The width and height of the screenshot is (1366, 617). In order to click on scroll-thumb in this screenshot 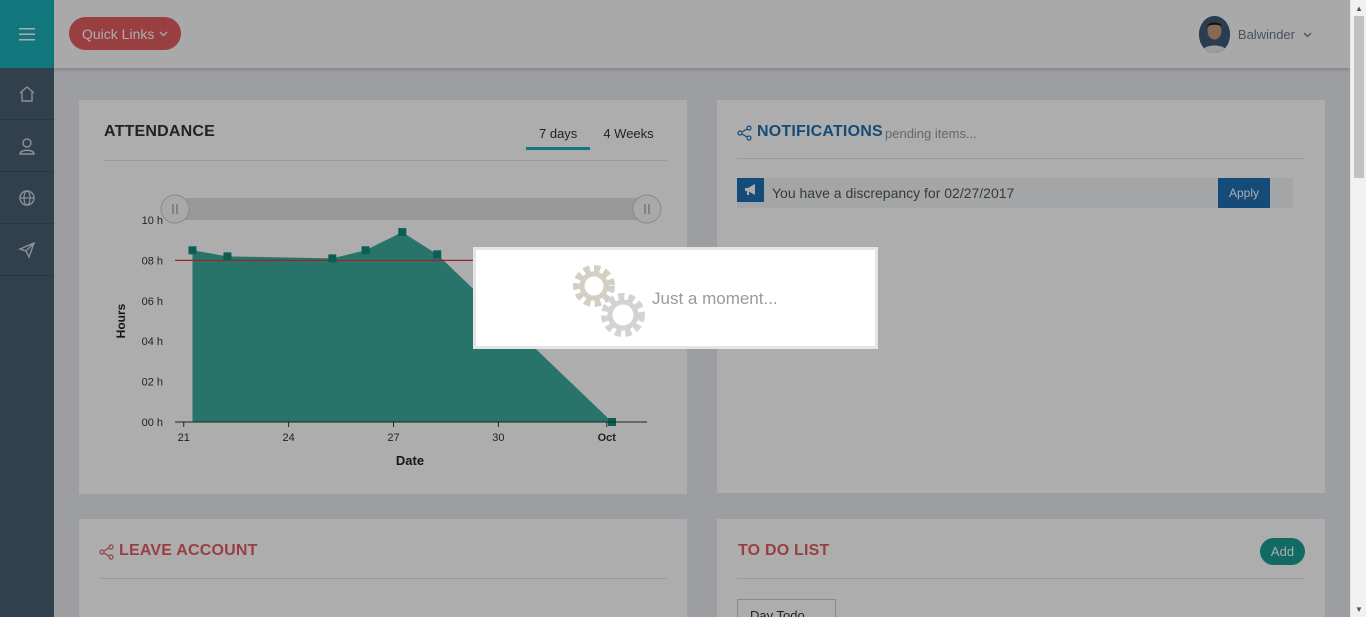, I will do `click(1359, 97)`.